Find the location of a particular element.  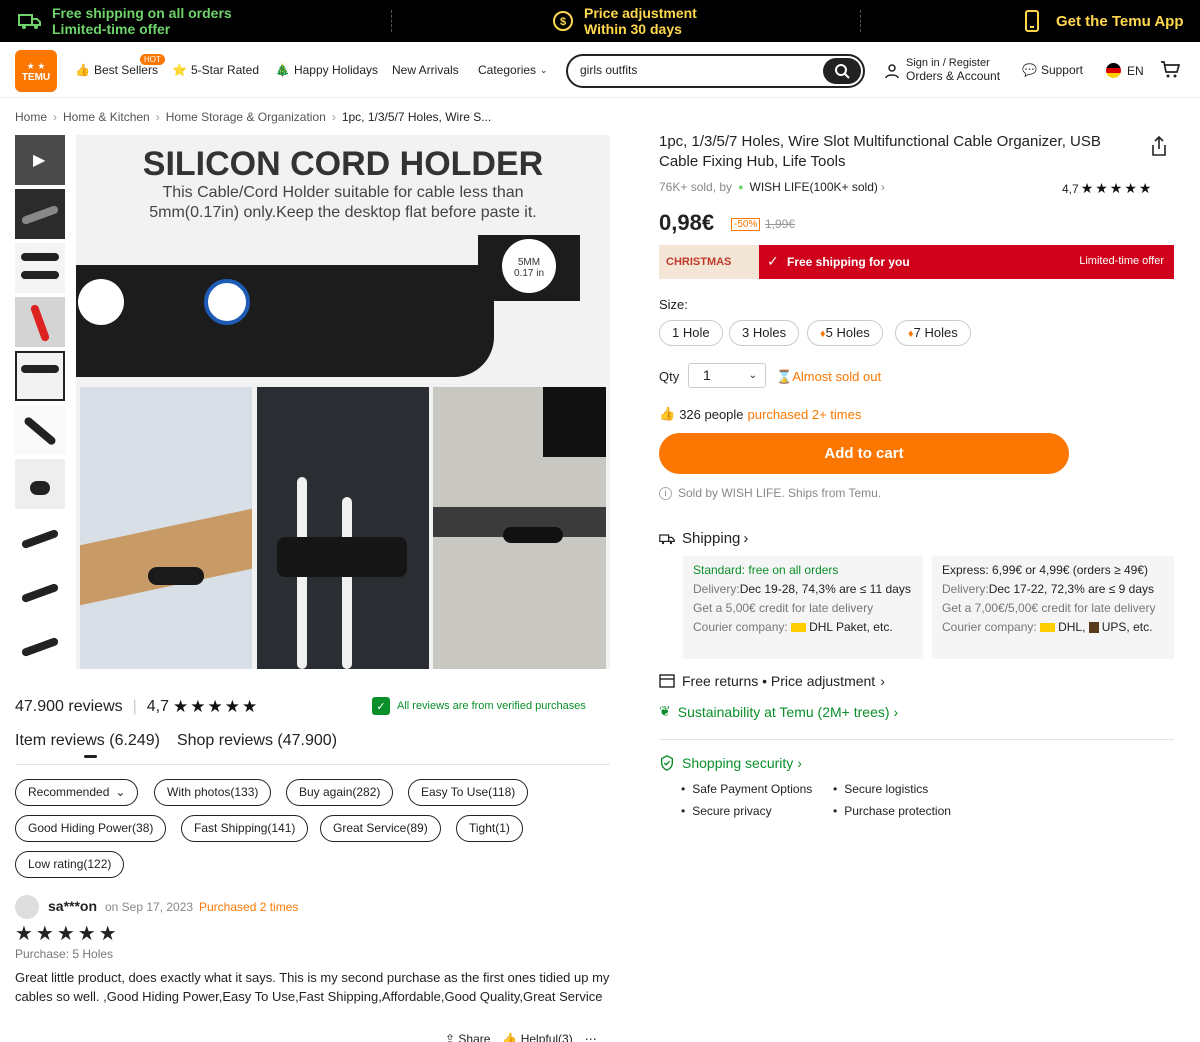

inset-in: 0.17 in is located at coordinates (529, 273).